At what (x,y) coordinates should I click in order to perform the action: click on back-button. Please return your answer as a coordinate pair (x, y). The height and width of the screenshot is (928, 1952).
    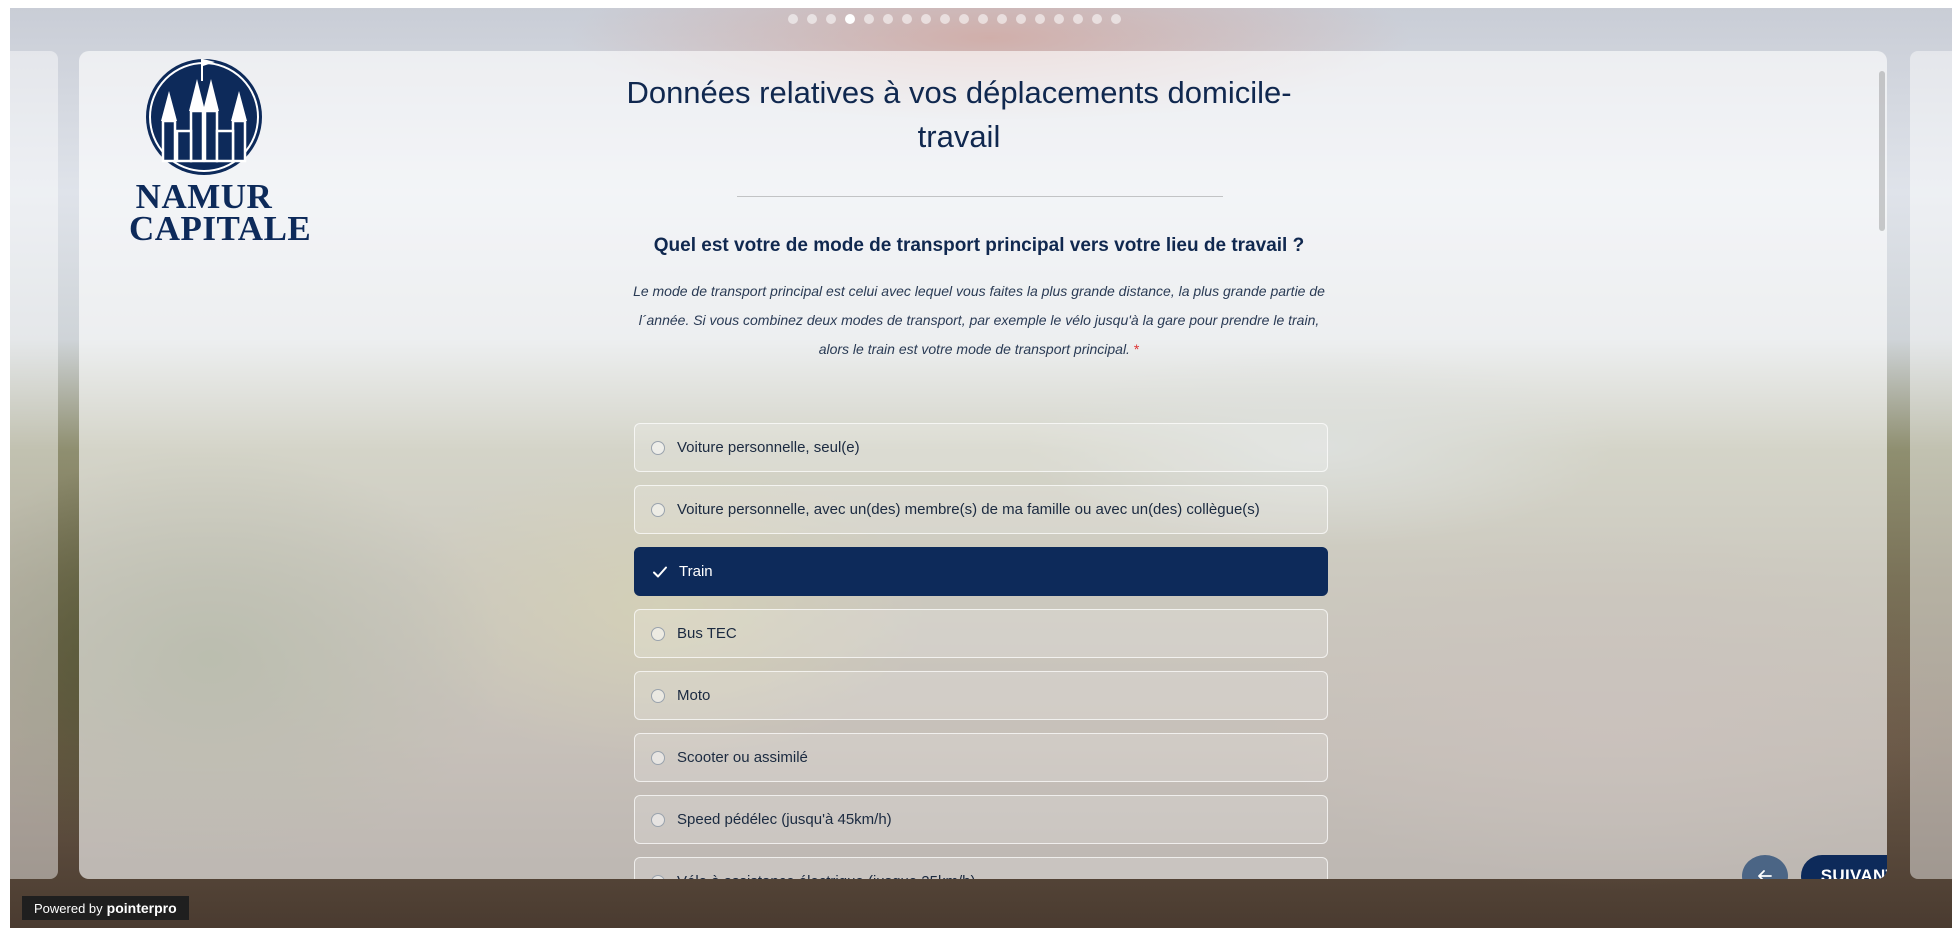
    Looking at the image, I should click on (1765, 867).